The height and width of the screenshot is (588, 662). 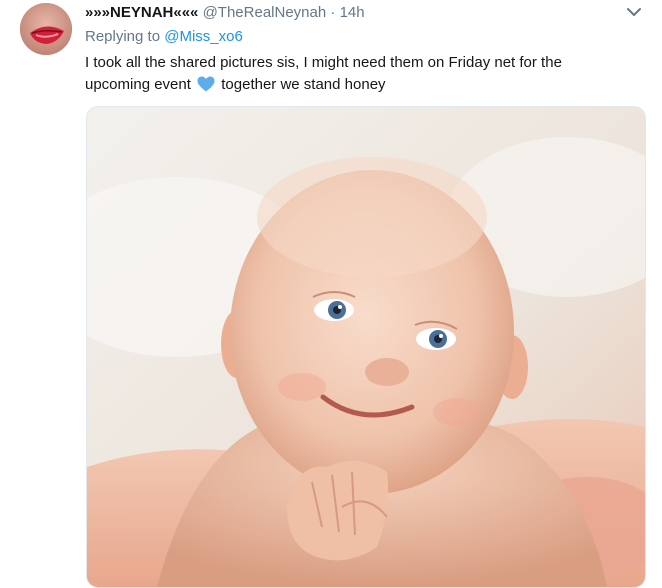 I want to click on chevron-down-icon, so click(x=634, y=12).